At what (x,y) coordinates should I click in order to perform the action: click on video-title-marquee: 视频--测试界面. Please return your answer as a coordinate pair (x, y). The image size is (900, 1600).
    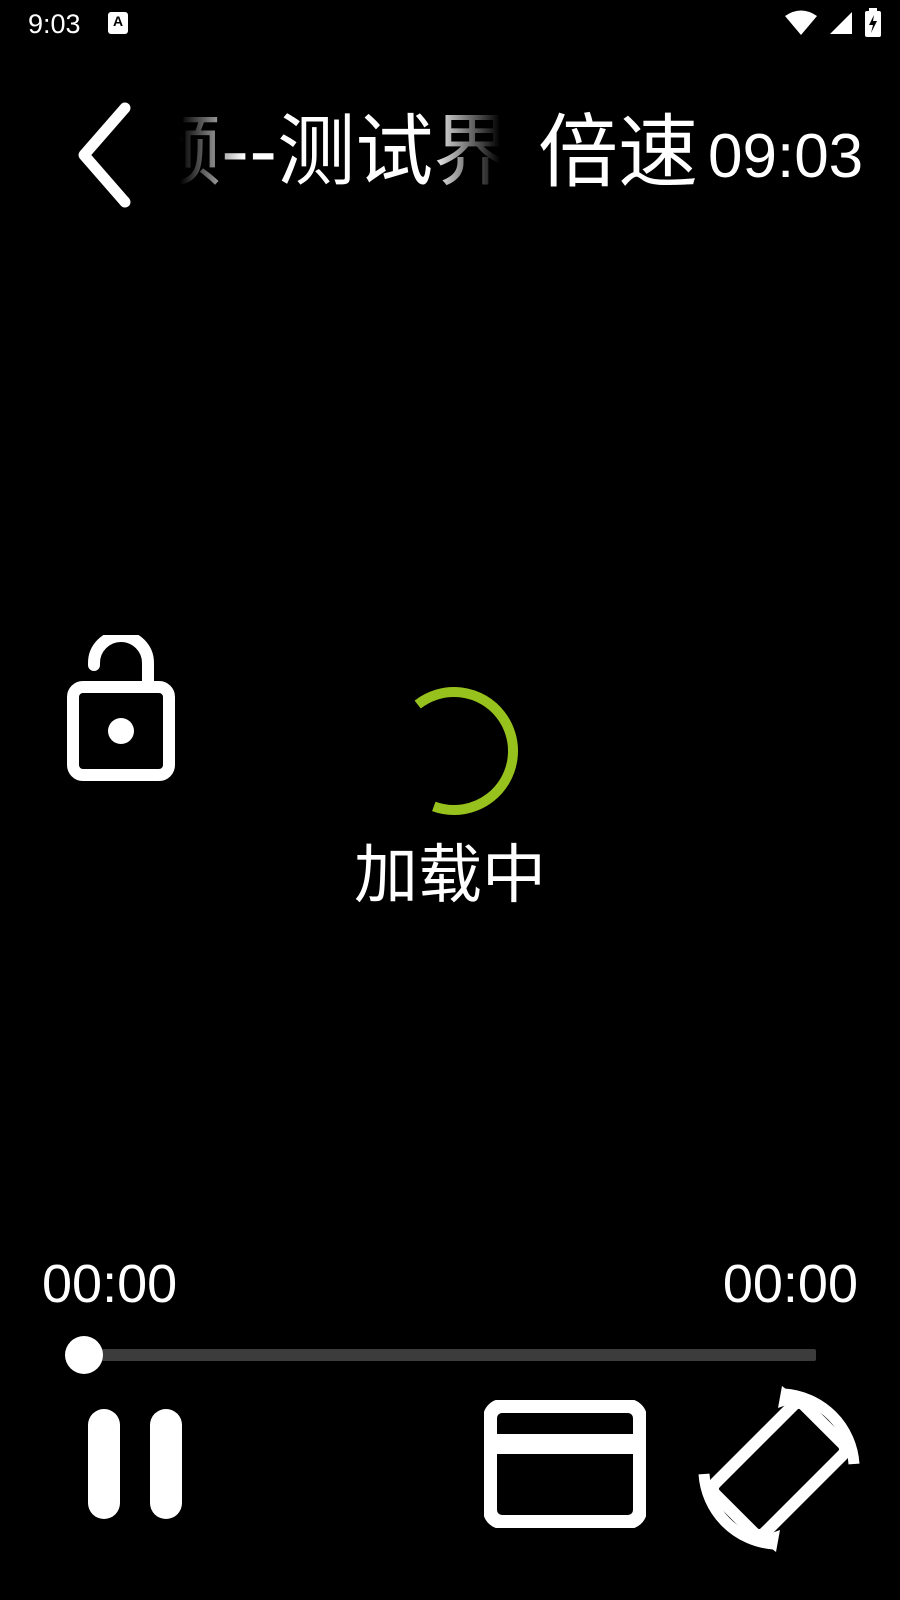
    Looking at the image, I should click on (340, 152).